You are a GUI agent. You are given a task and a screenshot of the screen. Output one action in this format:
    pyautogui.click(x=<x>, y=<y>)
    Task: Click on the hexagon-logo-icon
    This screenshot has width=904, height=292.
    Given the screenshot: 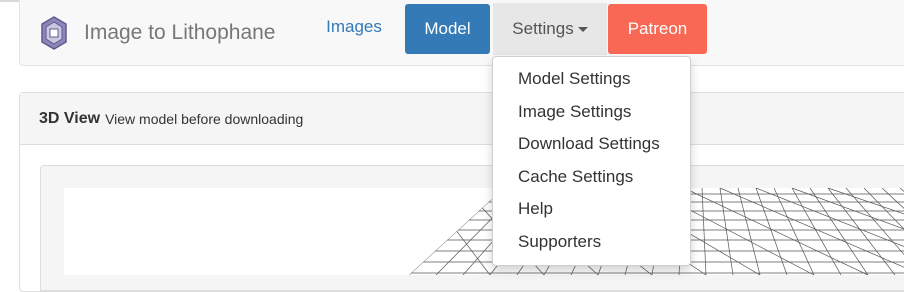 What is the action you would take?
    pyautogui.click(x=54, y=33)
    